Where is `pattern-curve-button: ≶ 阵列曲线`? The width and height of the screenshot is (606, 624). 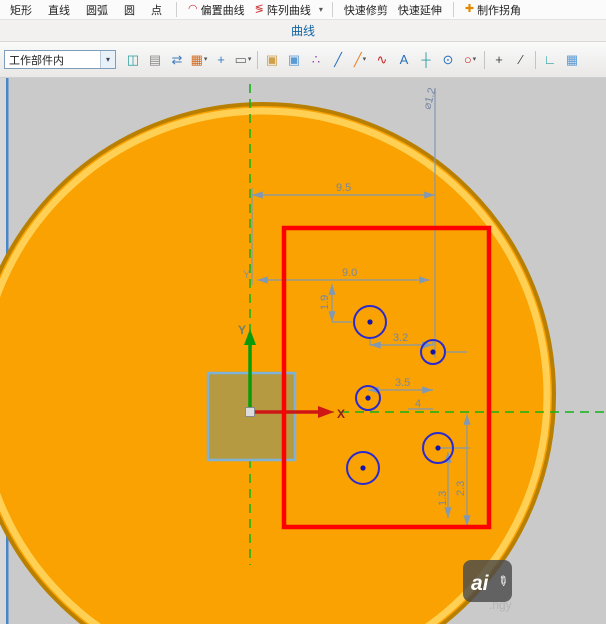
pattern-curve-button: ≶ 阵列曲线 is located at coordinates (283, 10).